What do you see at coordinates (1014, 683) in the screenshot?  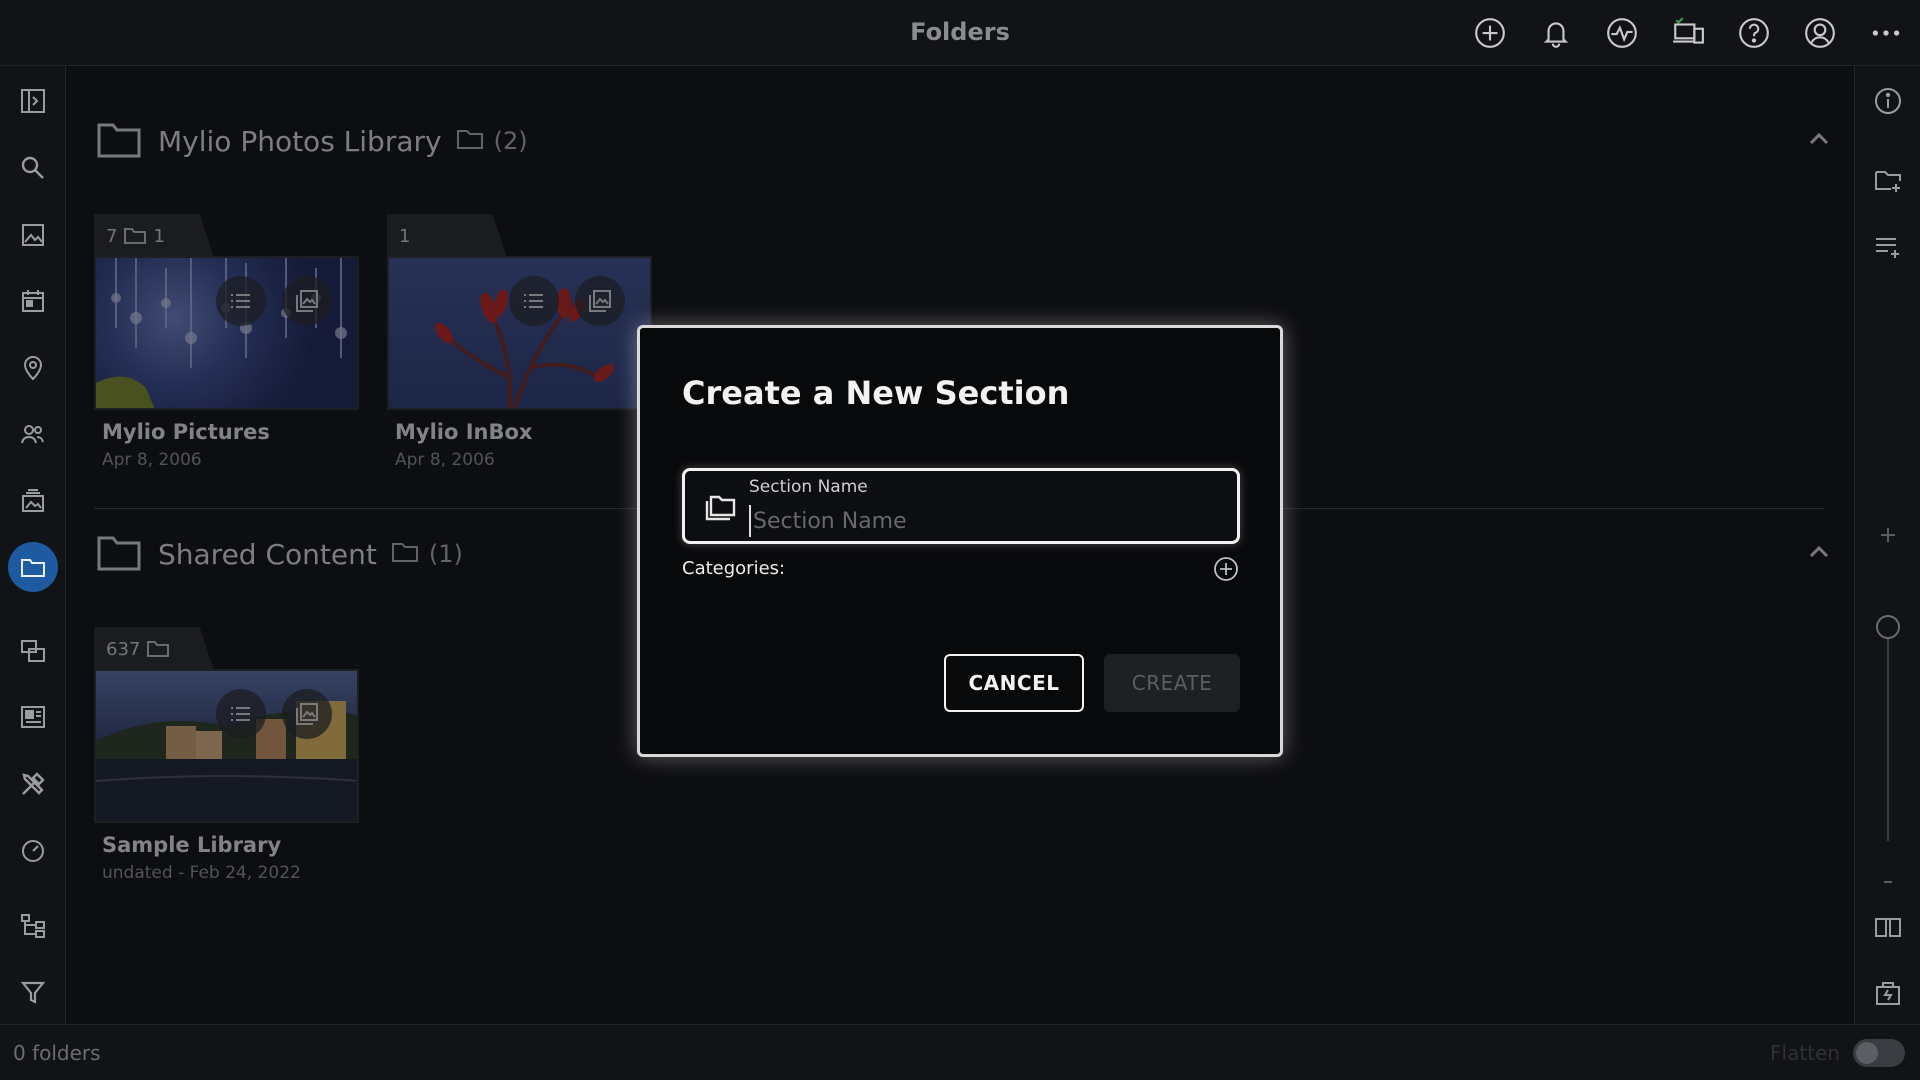 I see `cancel-button: CANCEL` at bounding box center [1014, 683].